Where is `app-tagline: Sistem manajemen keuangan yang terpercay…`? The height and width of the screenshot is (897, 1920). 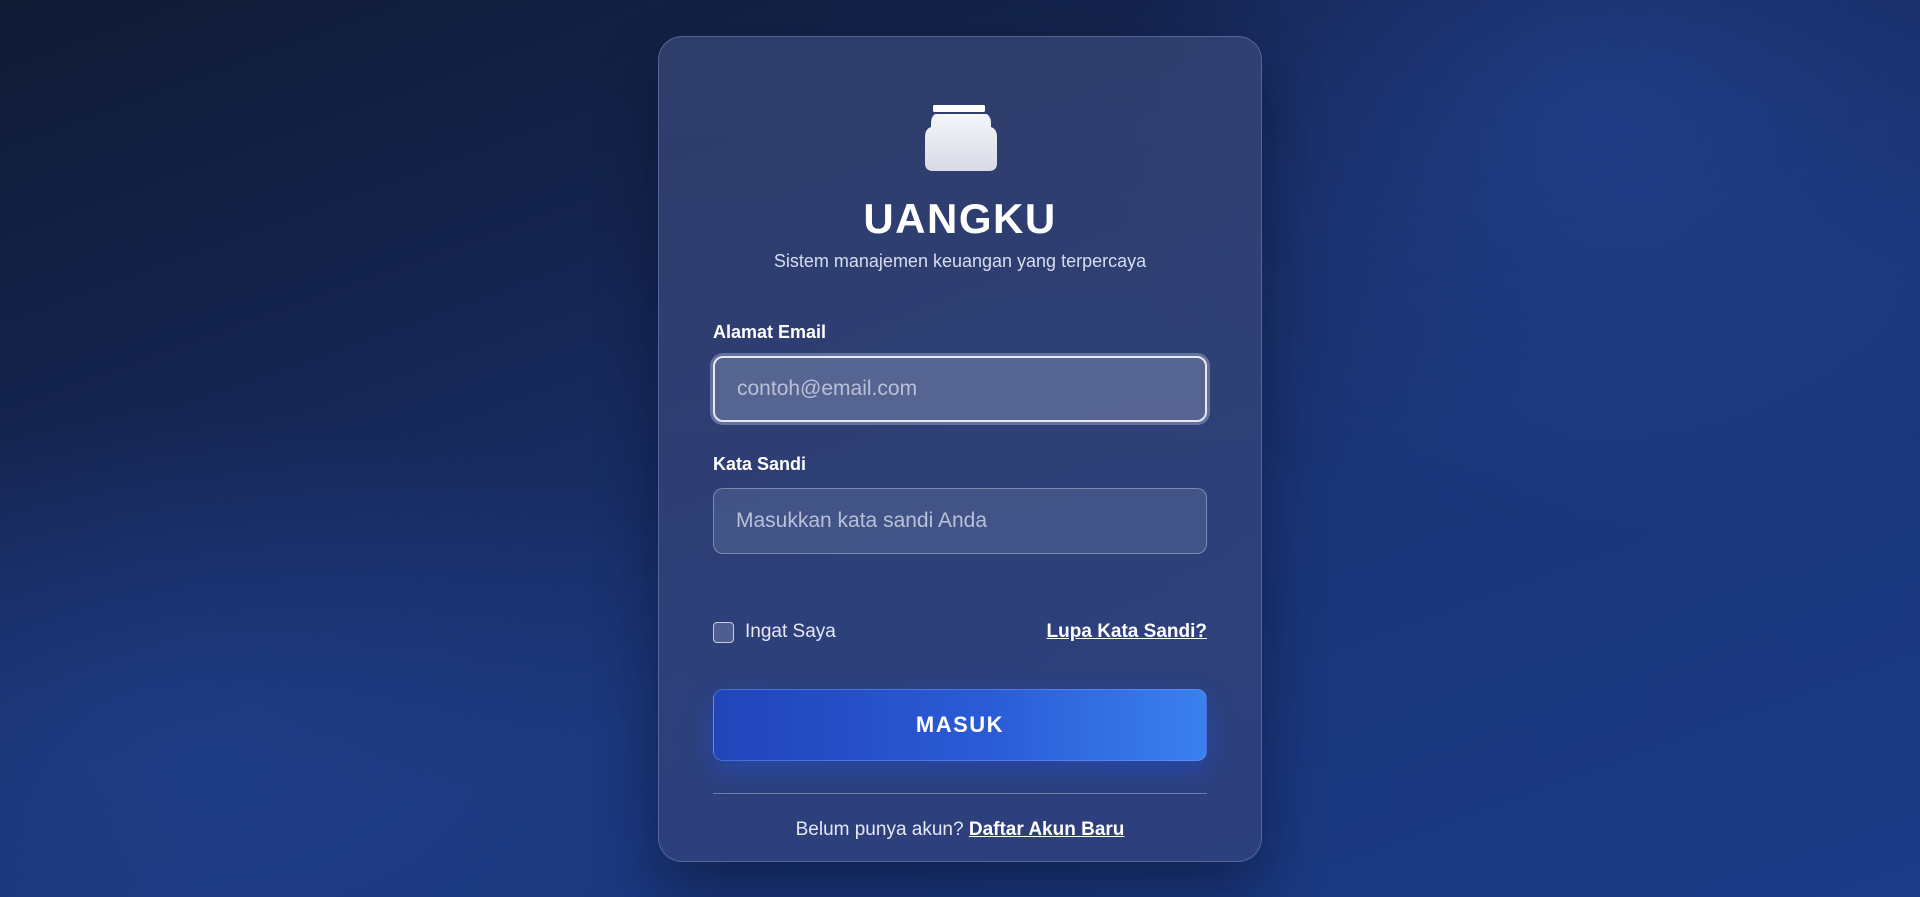 app-tagline: Sistem manajemen keuangan yang terpercay… is located at coordinates (960, 261).